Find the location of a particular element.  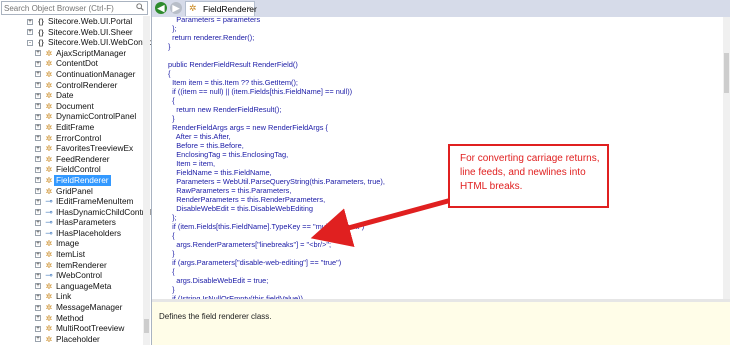

code-line: }; is located at coordinates (172, 217).